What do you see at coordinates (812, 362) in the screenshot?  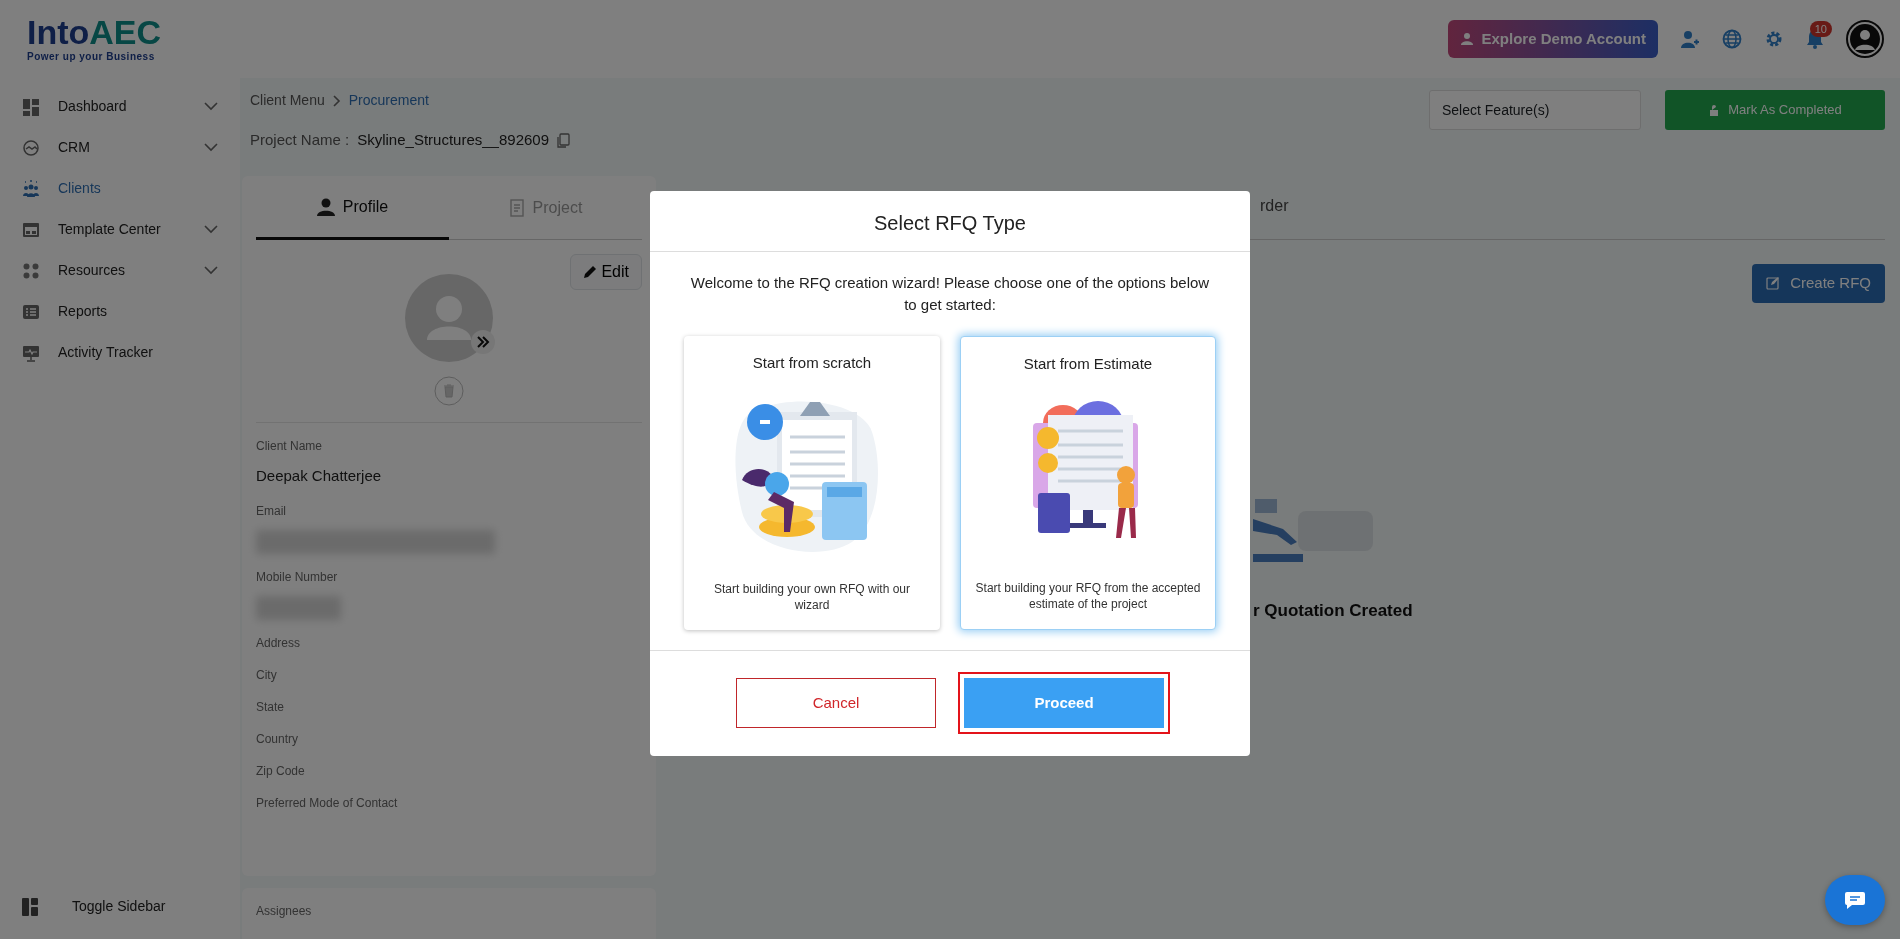 I see `option-title: Start from scratch` at bounding box center [812, 362].